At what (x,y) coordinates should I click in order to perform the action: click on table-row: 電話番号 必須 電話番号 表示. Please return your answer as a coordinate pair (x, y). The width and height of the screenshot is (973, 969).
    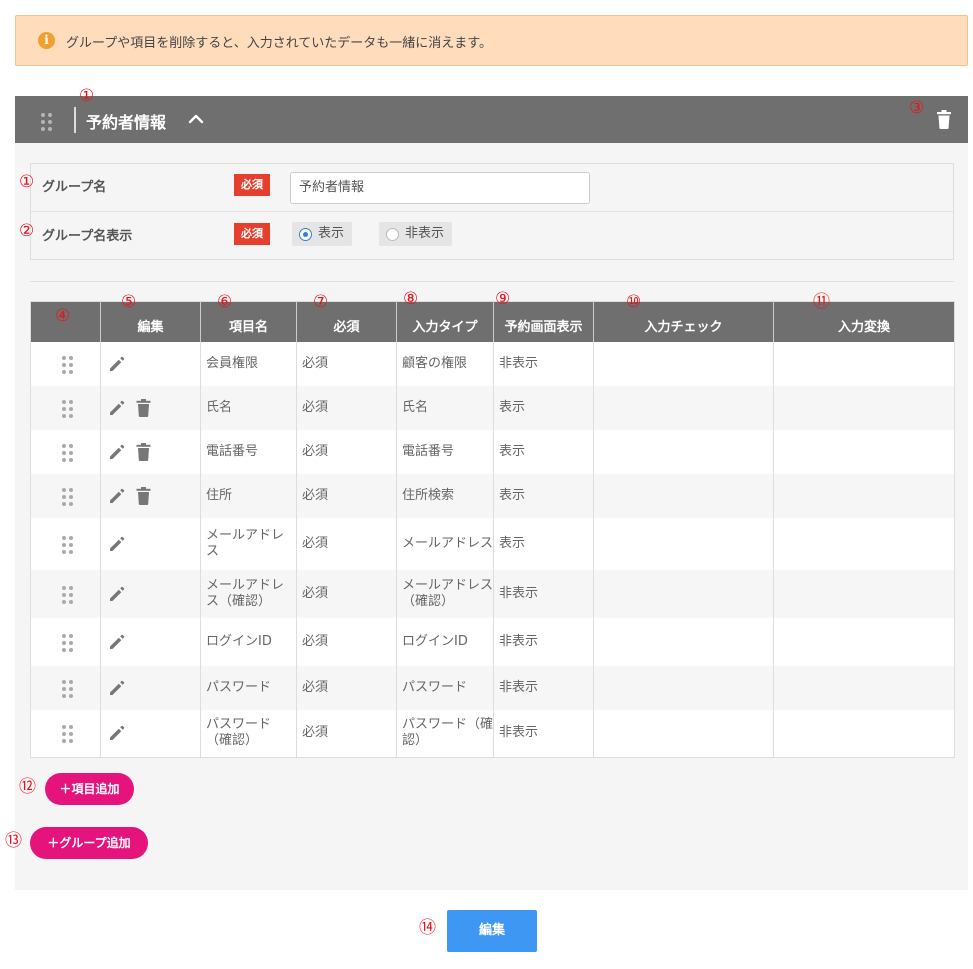
    Looking at the image, I should click on (493, 451).